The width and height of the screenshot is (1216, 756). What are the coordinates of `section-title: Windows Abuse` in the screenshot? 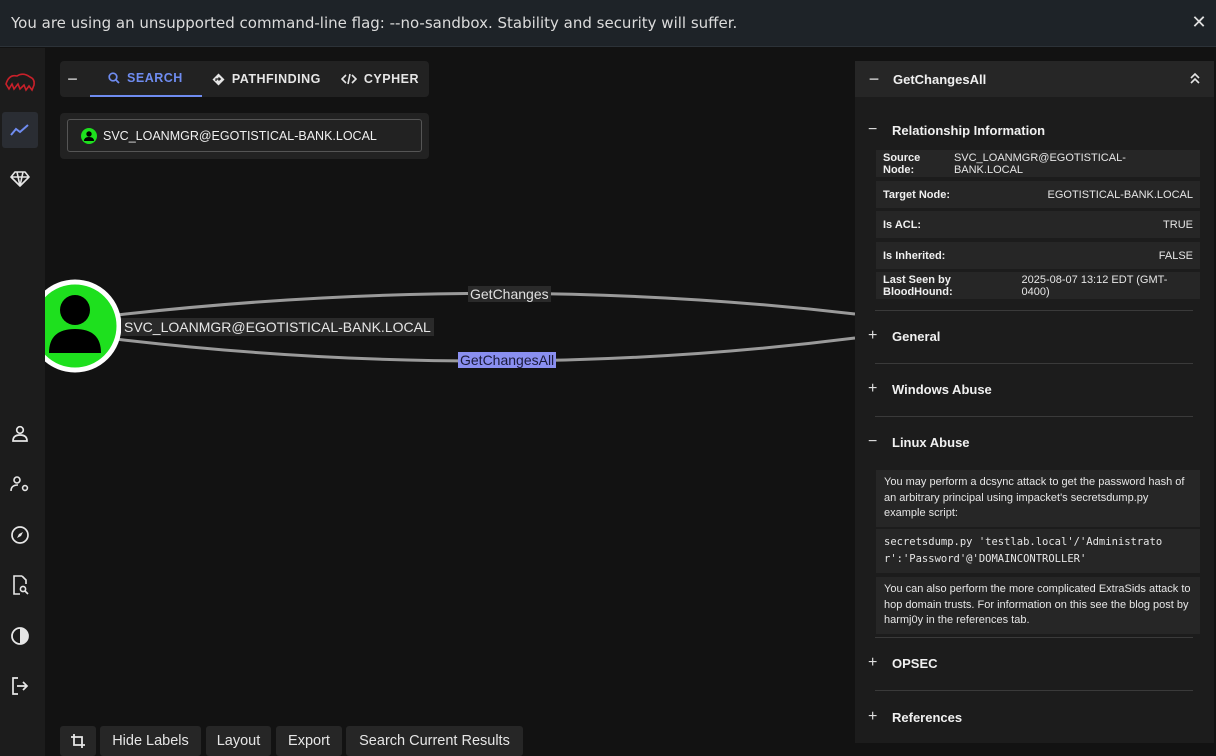 It's located at (942, 389).